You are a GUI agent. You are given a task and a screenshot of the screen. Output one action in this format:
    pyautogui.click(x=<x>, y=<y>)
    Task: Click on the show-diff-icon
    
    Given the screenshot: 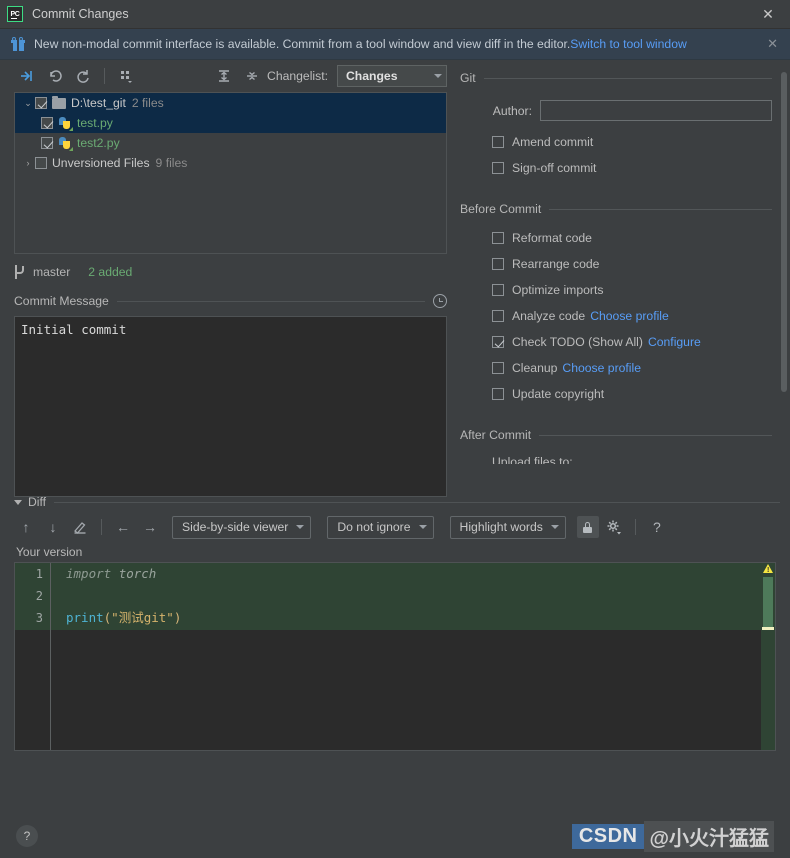 What is the action you would take?
    pyautogui.click(x=27, y=76)
    